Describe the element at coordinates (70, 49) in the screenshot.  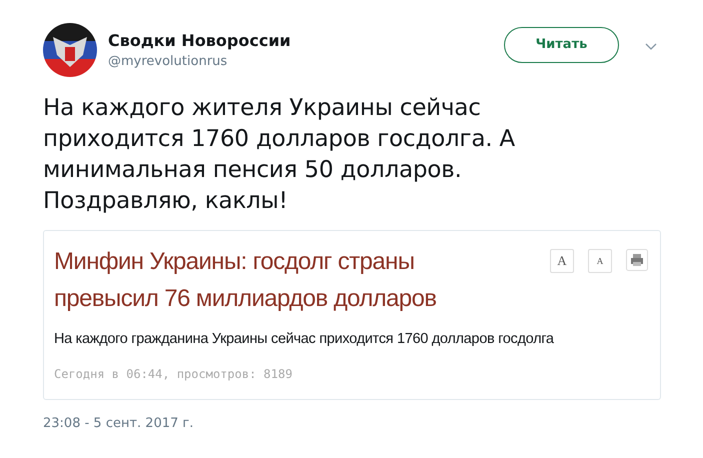
I see `avatar-icon` at that location.